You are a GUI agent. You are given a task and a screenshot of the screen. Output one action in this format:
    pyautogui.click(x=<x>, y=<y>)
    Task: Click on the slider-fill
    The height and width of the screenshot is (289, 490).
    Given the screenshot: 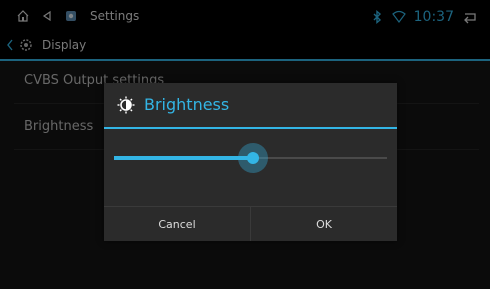 What is the action you would take?
    pyautogui.click(x=183, y=158)
    